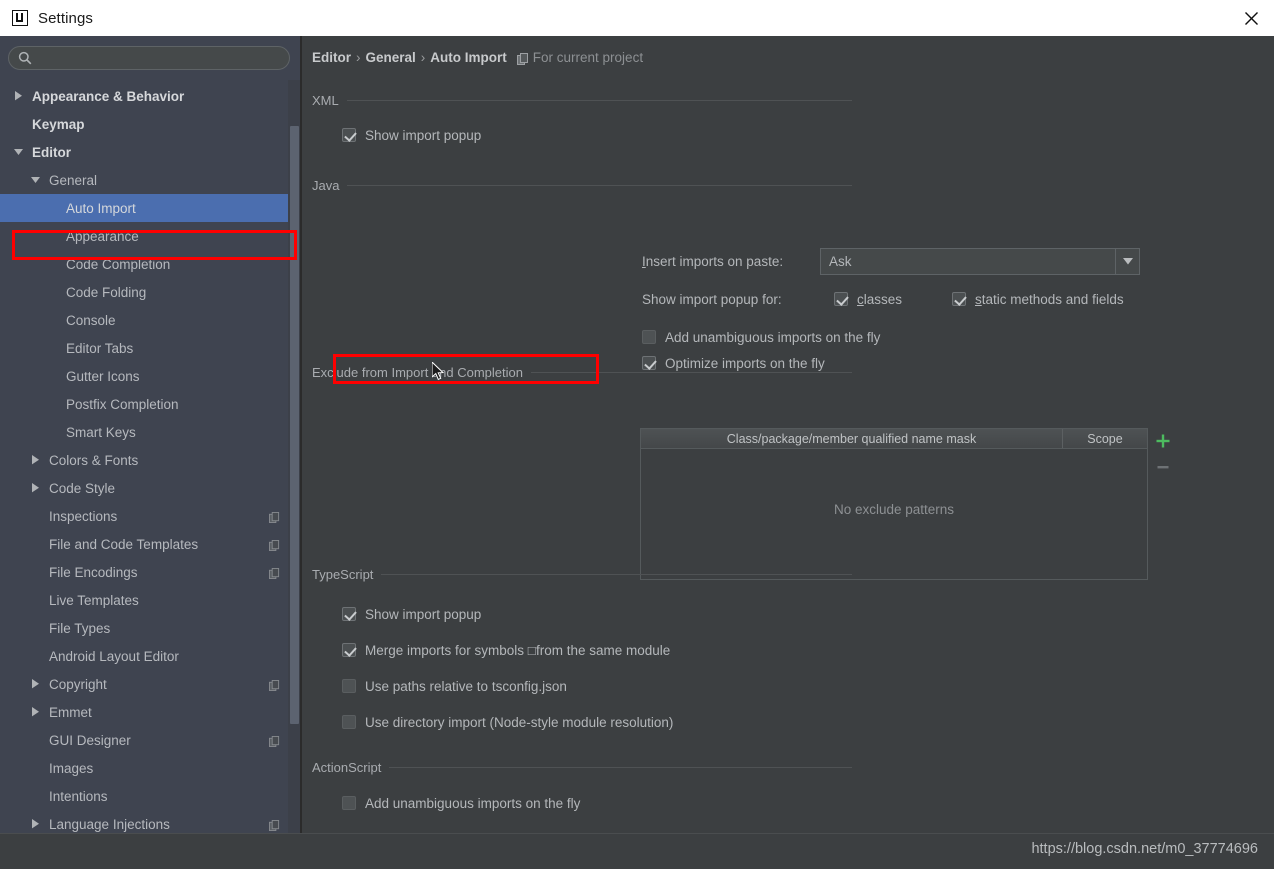 This screenshot has width=1274, height=869. What do you see at coordinates (94, 600) in the screenshot?
I see `sidebar-item-label: Live Templates` at bounding box center [94, 600].